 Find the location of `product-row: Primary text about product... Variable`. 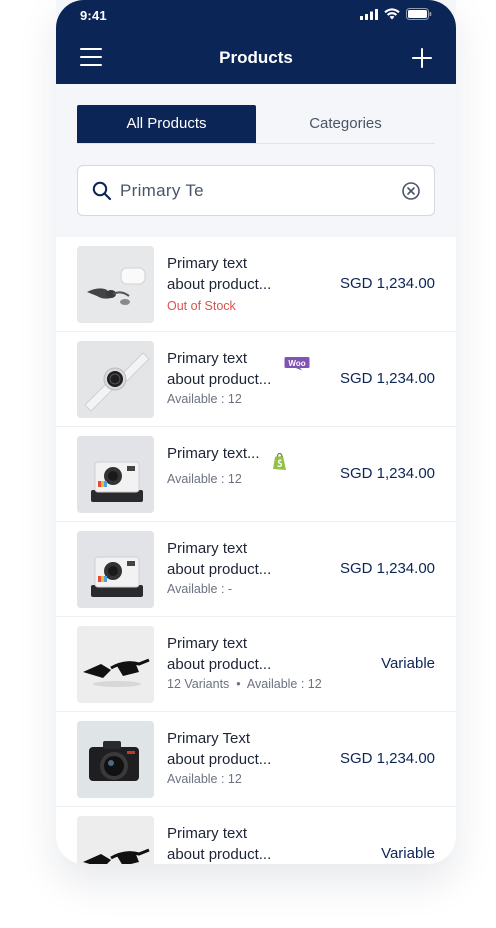

product-row: Primary text about product... Variable is located at coordinates (256, 835).